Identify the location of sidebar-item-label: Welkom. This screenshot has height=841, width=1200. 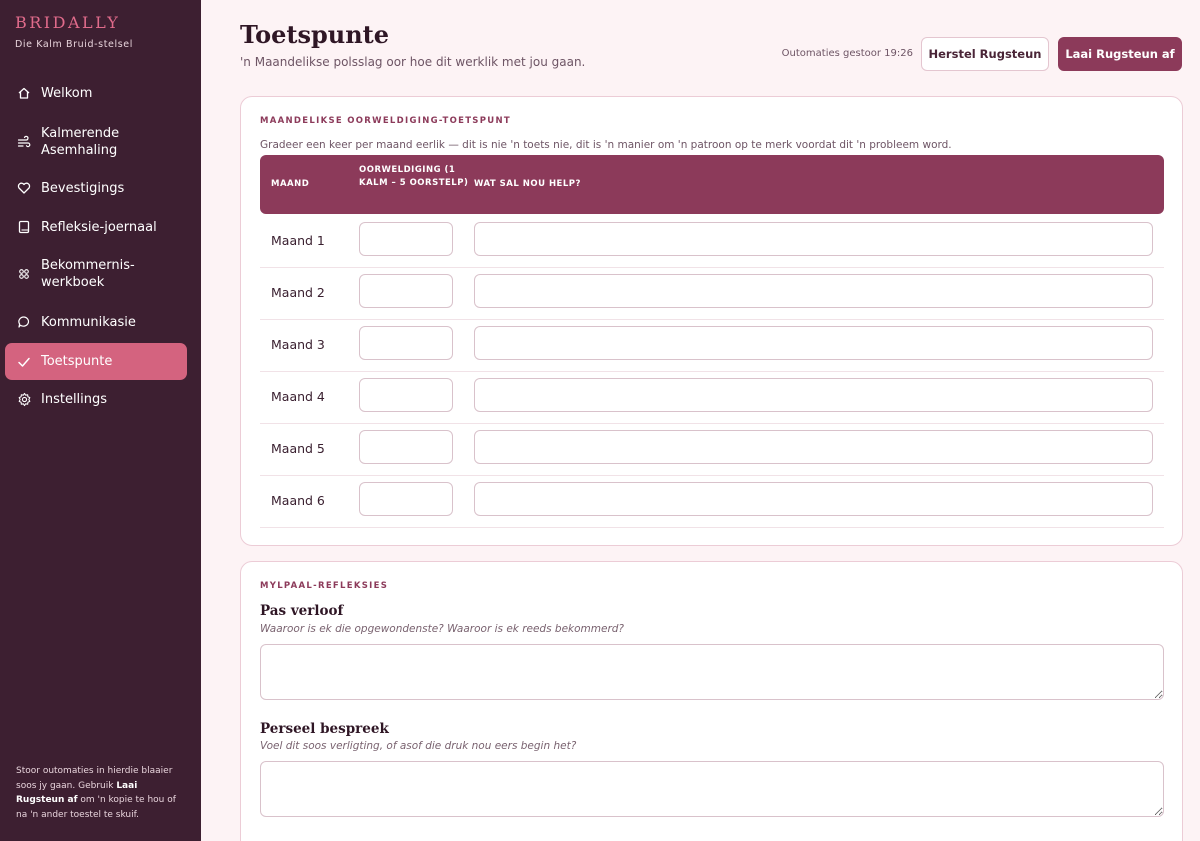
(67, 93).